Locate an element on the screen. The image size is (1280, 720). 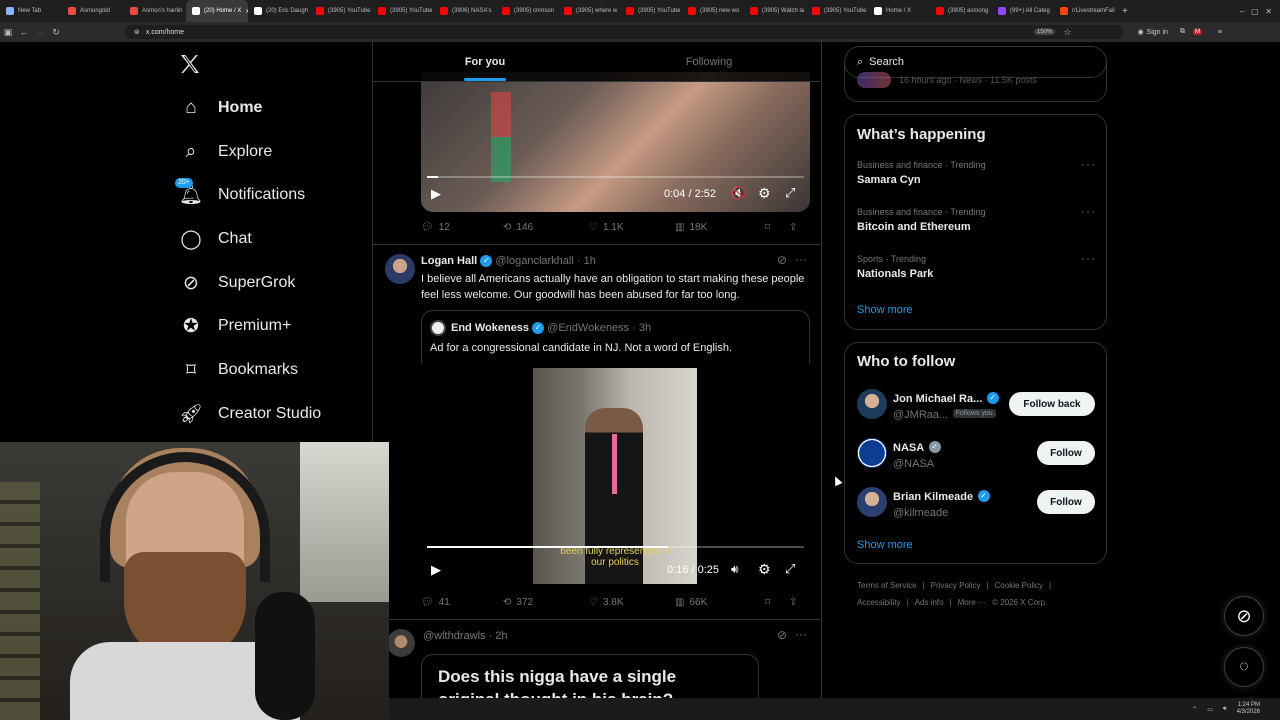
browser-tab: (3906) NASA's is located at coordinates (465, 11).